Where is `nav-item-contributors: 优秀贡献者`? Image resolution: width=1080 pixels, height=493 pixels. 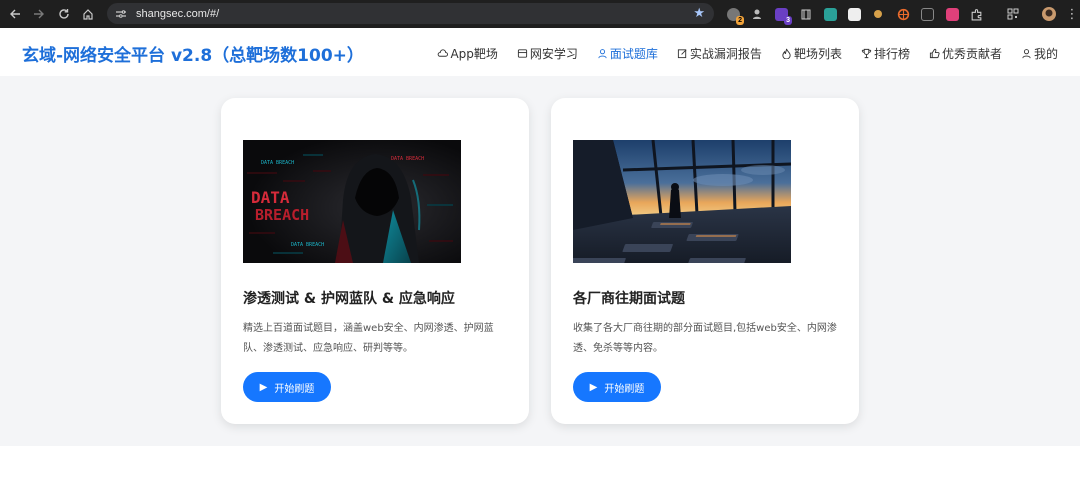 nav-item-contributors: 优秀贡献者 is located at coordinates (965, 53).